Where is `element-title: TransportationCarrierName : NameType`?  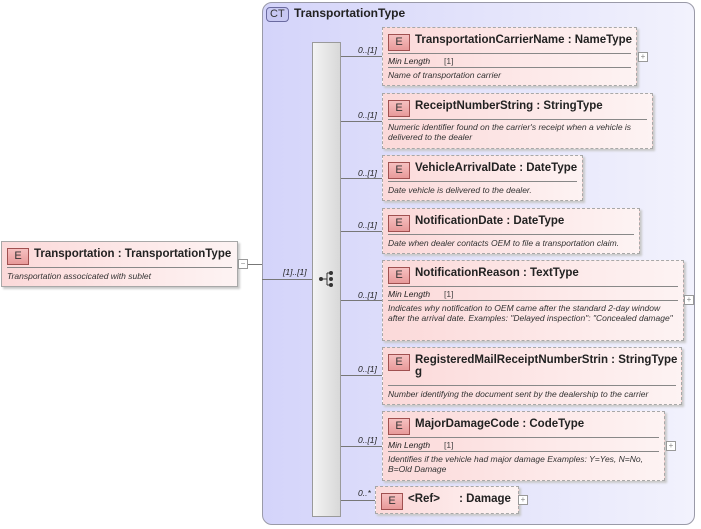 element-title: TransportationCarrierName : NameType is located at coordinates (524, 40).